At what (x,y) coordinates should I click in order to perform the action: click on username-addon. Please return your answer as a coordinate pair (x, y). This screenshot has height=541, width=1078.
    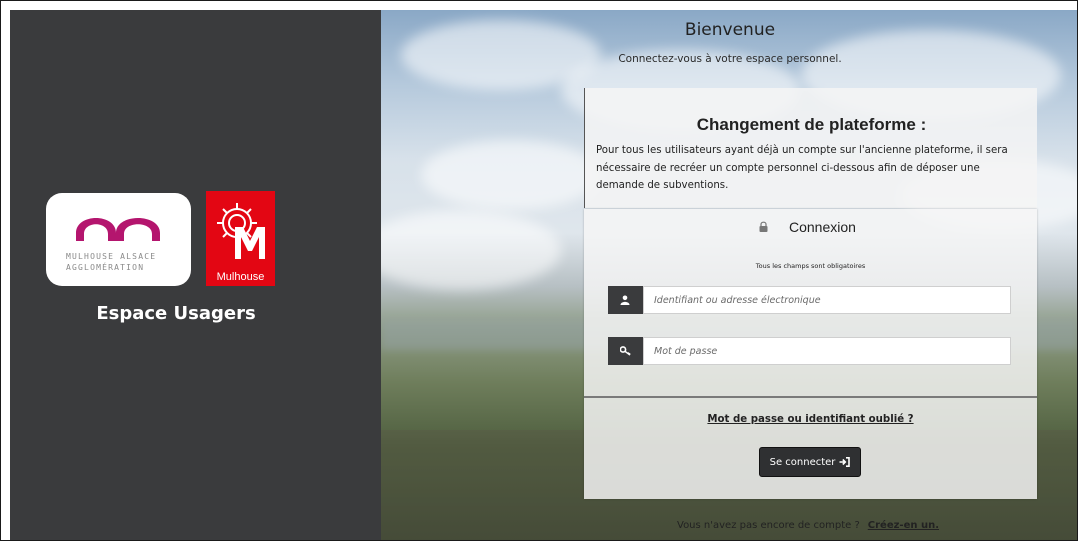
    Looking at the image, I should click on (625, 300).